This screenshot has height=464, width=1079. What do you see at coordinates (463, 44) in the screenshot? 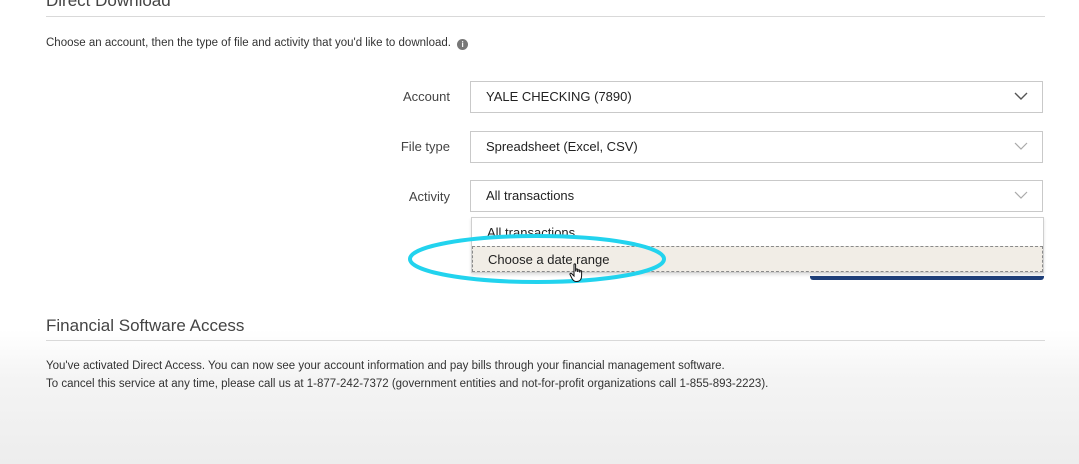
I see `info-icon: i` at bounding box center [463, 44].